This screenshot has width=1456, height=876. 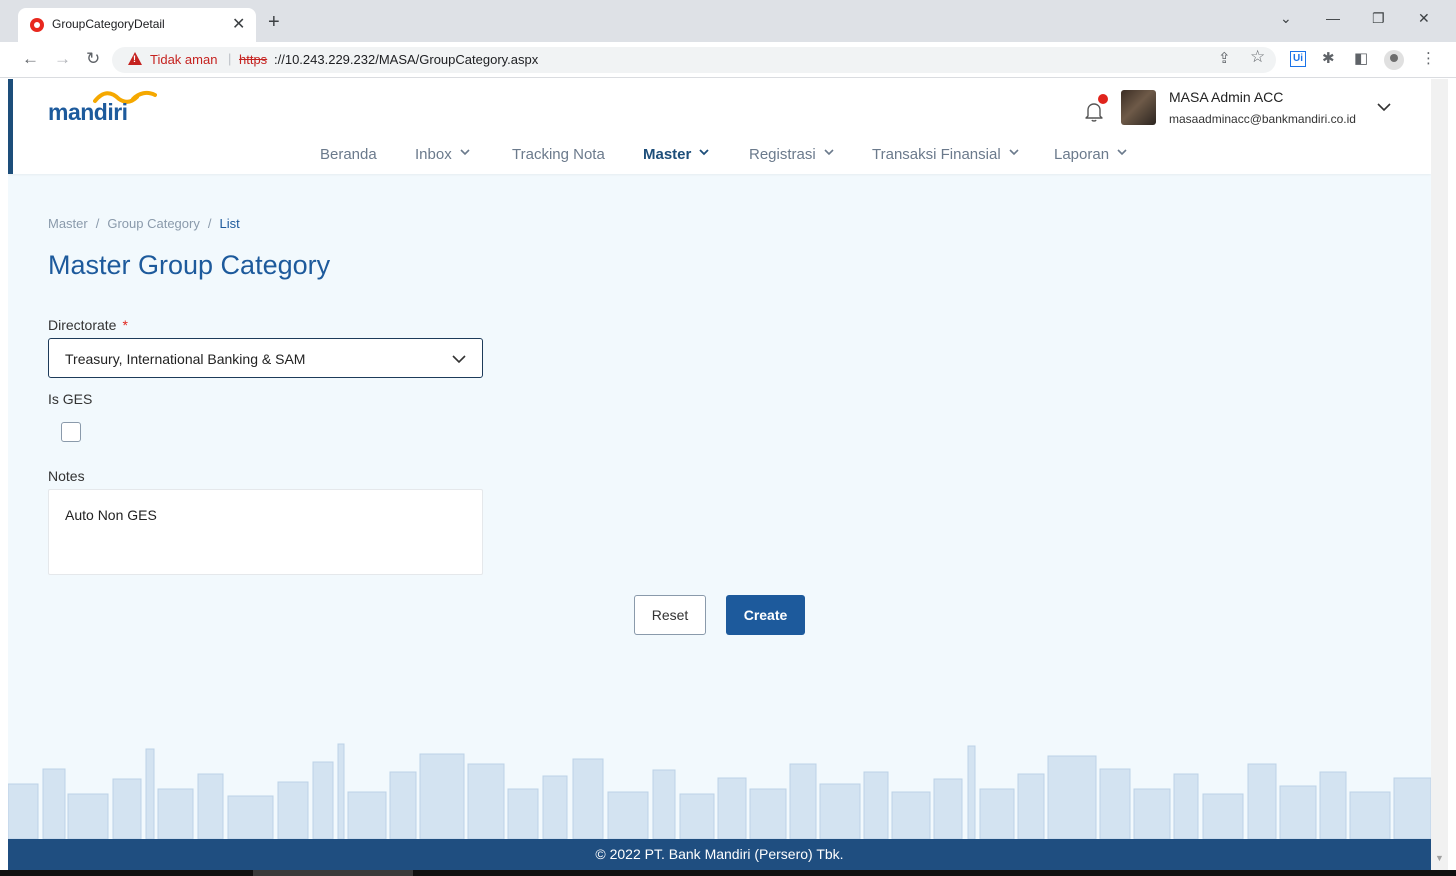 I want to click on is-ges-label: Is GES, so click(x=70, y=399).